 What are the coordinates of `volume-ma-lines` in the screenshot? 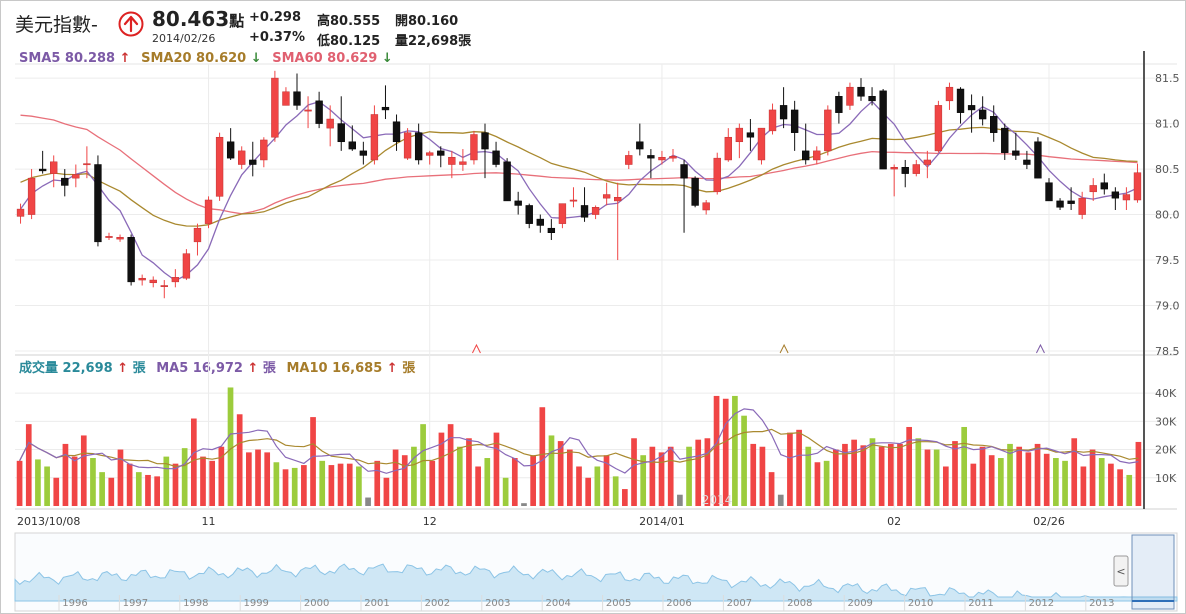 It's located at (579, 441).